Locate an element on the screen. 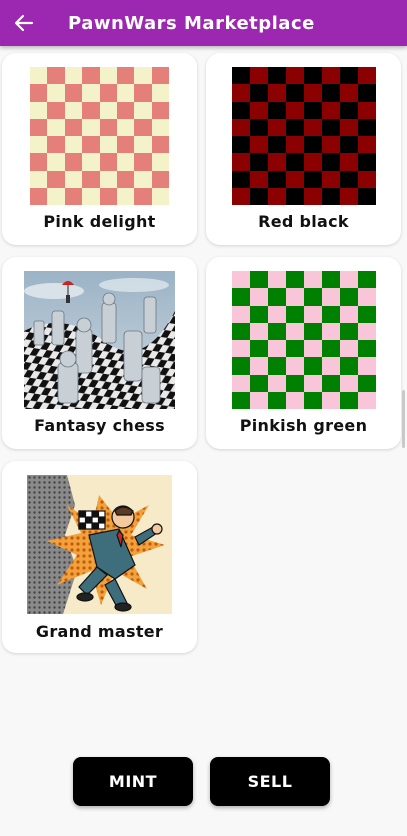 The image size is (407, 836). board-card-grand-master: Grand master is located at coordinates (99, 557).